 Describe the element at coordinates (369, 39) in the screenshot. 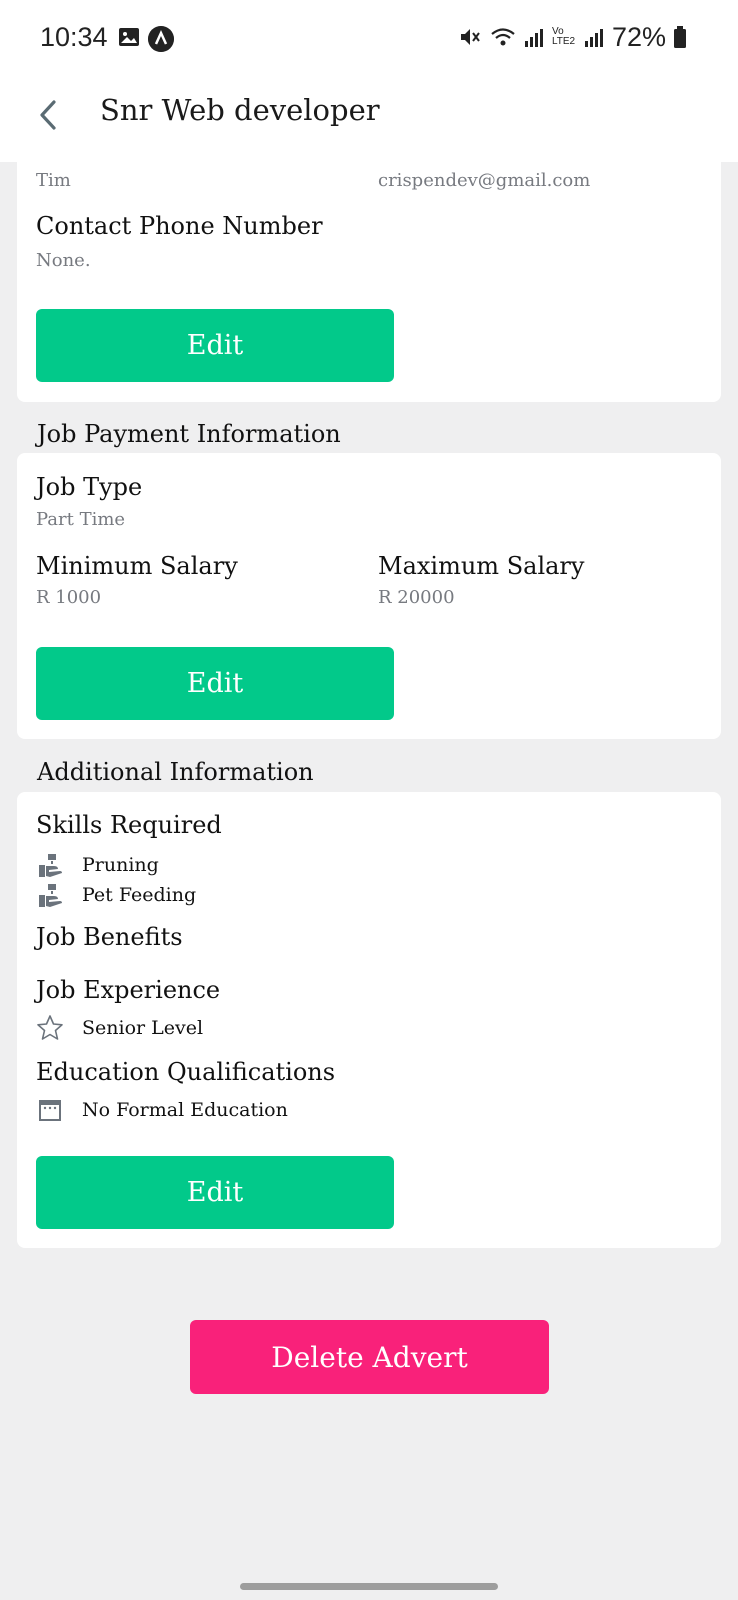

I see `status-bar: 10:34 Vo LTE2 72%` at that location.